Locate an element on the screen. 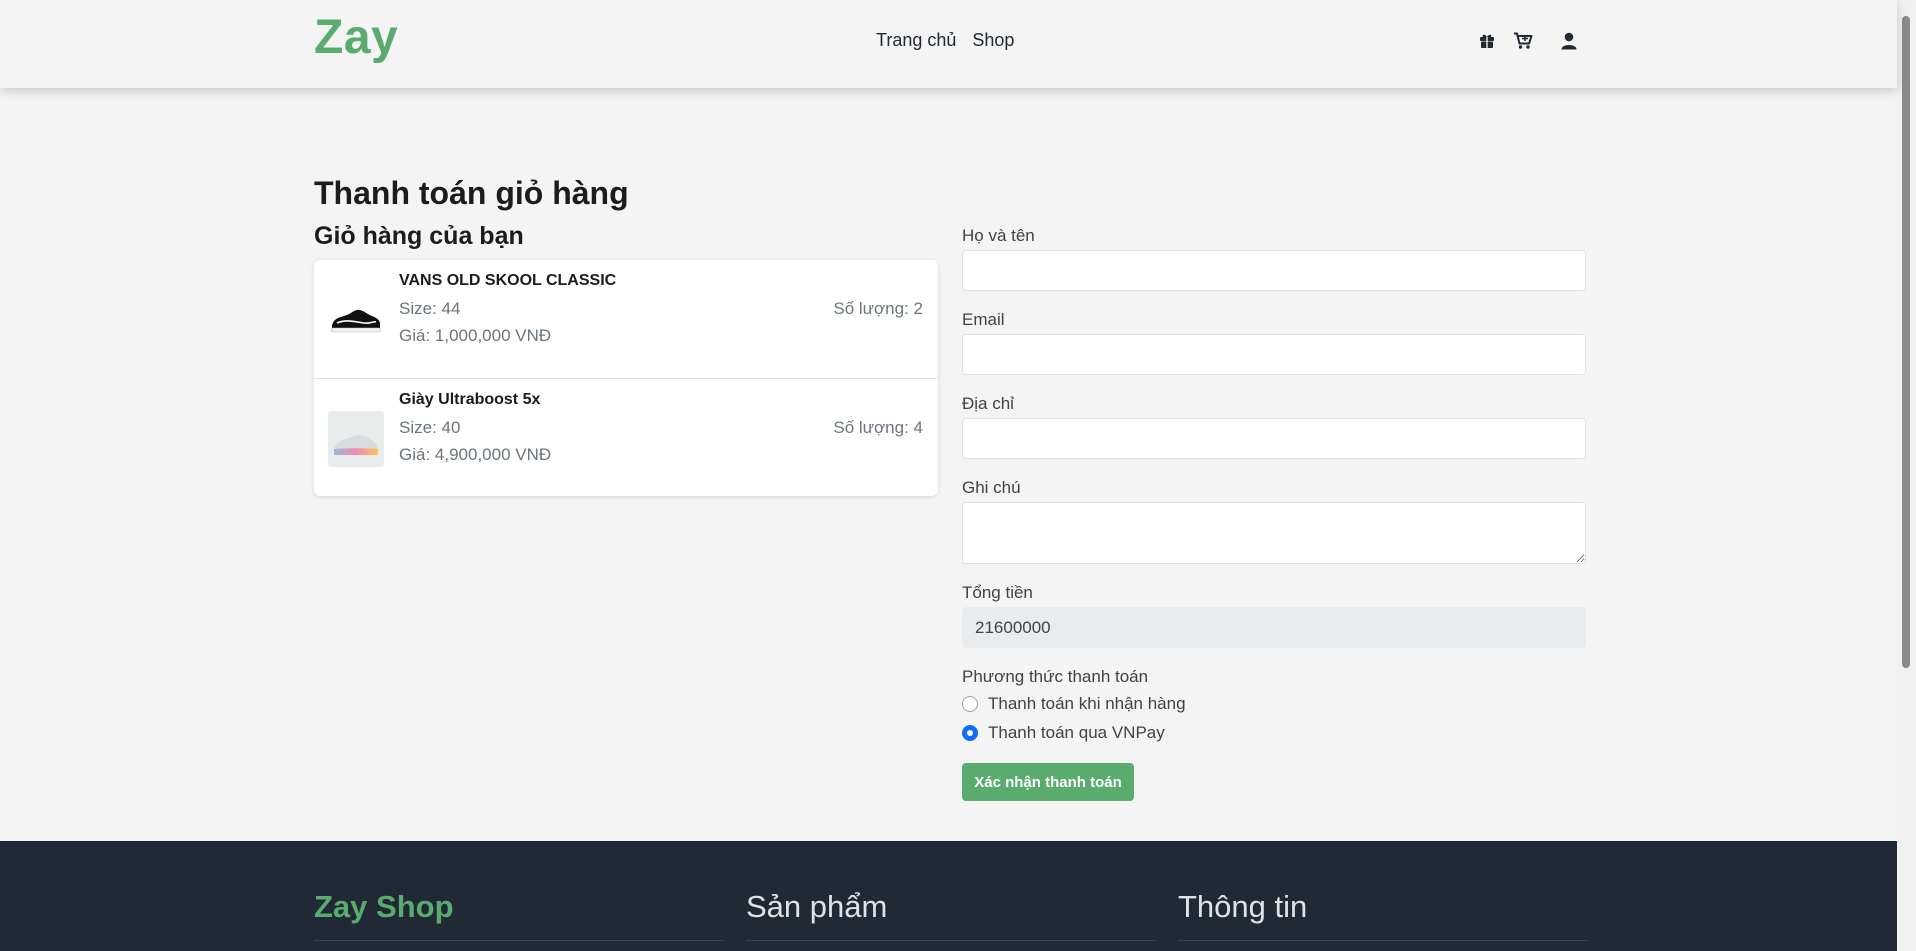  payment-option-cod: Thanh toán khi nhận hàng is located at coordinates (1074, 704).